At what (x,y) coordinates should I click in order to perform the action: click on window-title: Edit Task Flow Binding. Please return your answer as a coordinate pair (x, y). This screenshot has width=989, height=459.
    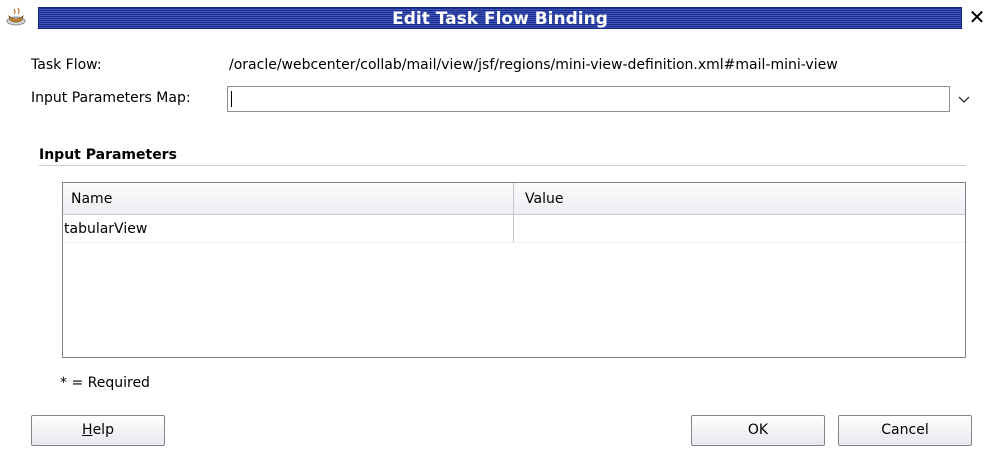
    Looking at the image, I should click on (500, 19).